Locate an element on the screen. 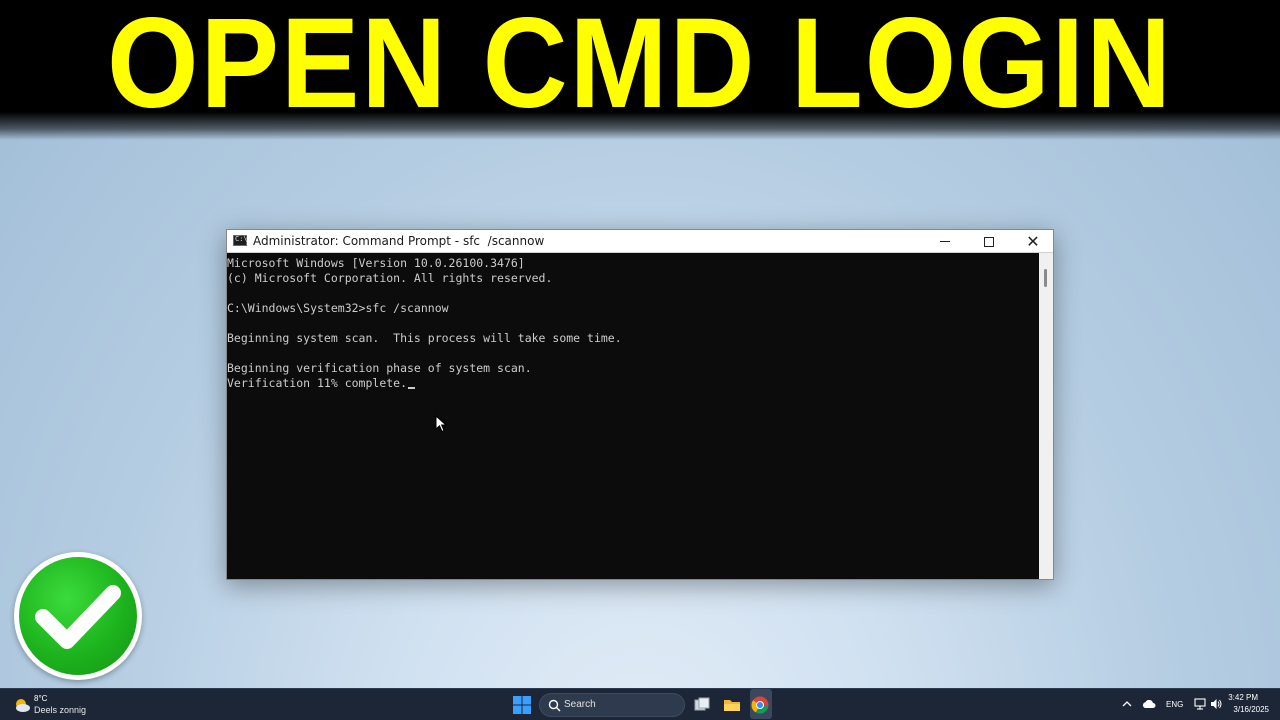  chrome-icon is located at coordinates (760, 705).